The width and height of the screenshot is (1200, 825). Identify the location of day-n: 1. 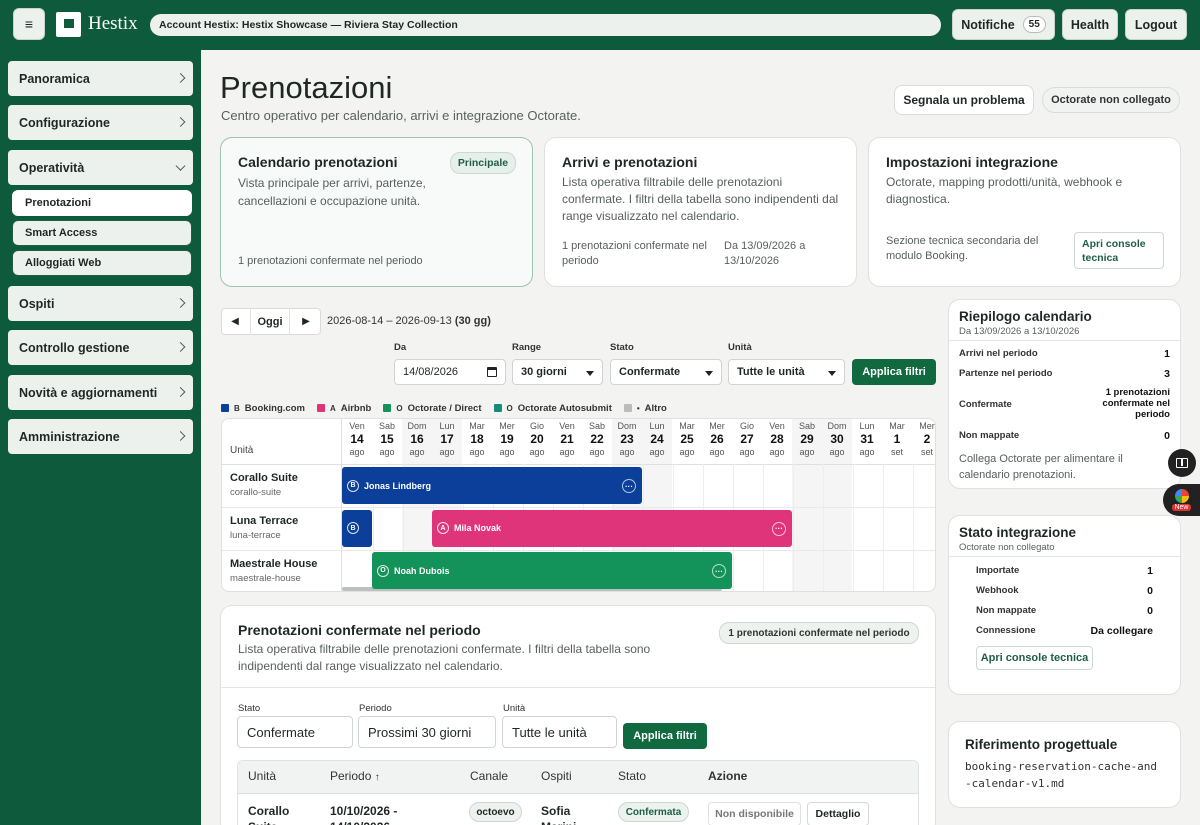
(897, 439).